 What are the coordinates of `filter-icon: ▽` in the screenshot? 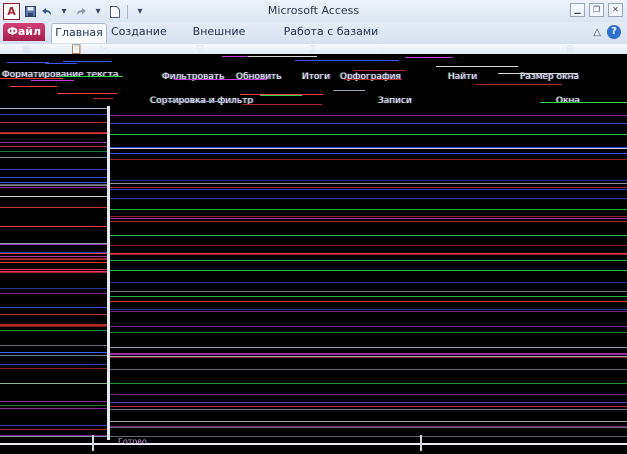 It's located at (200, 49).